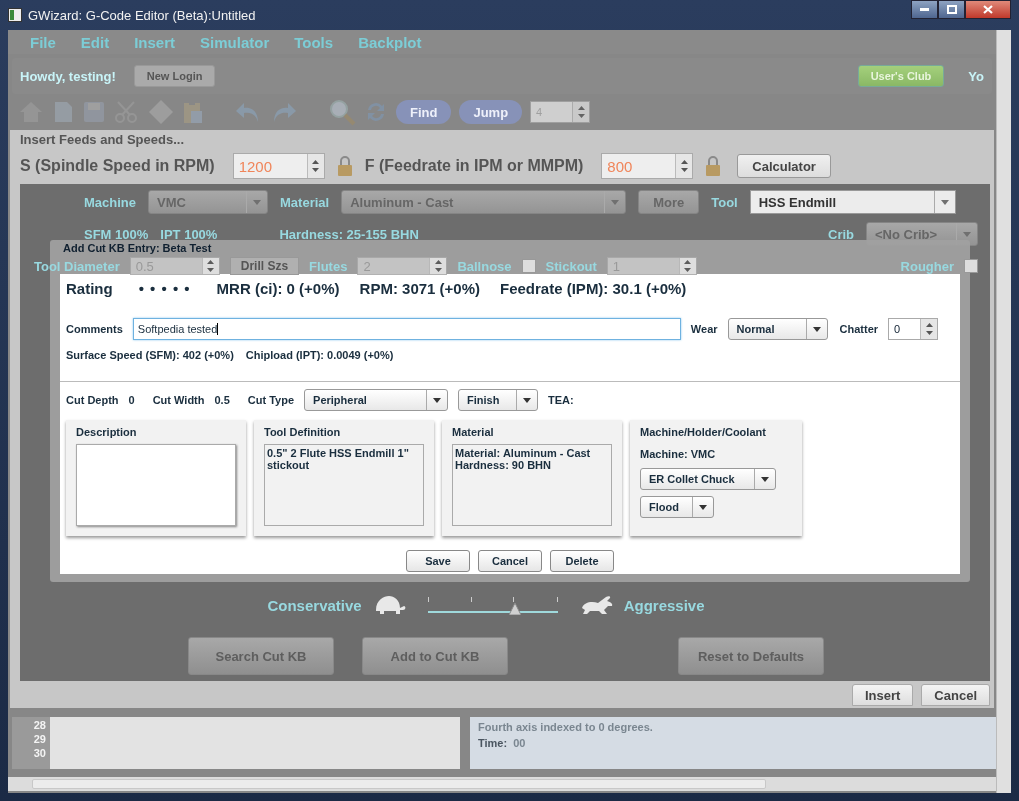 The width and height of the screenshot is (1019, 801). What do you see at coordinates (484, 202) in the screenshot?
I see `material-dropdown: Aluminum - Cast` at bounding box center [484, 202].